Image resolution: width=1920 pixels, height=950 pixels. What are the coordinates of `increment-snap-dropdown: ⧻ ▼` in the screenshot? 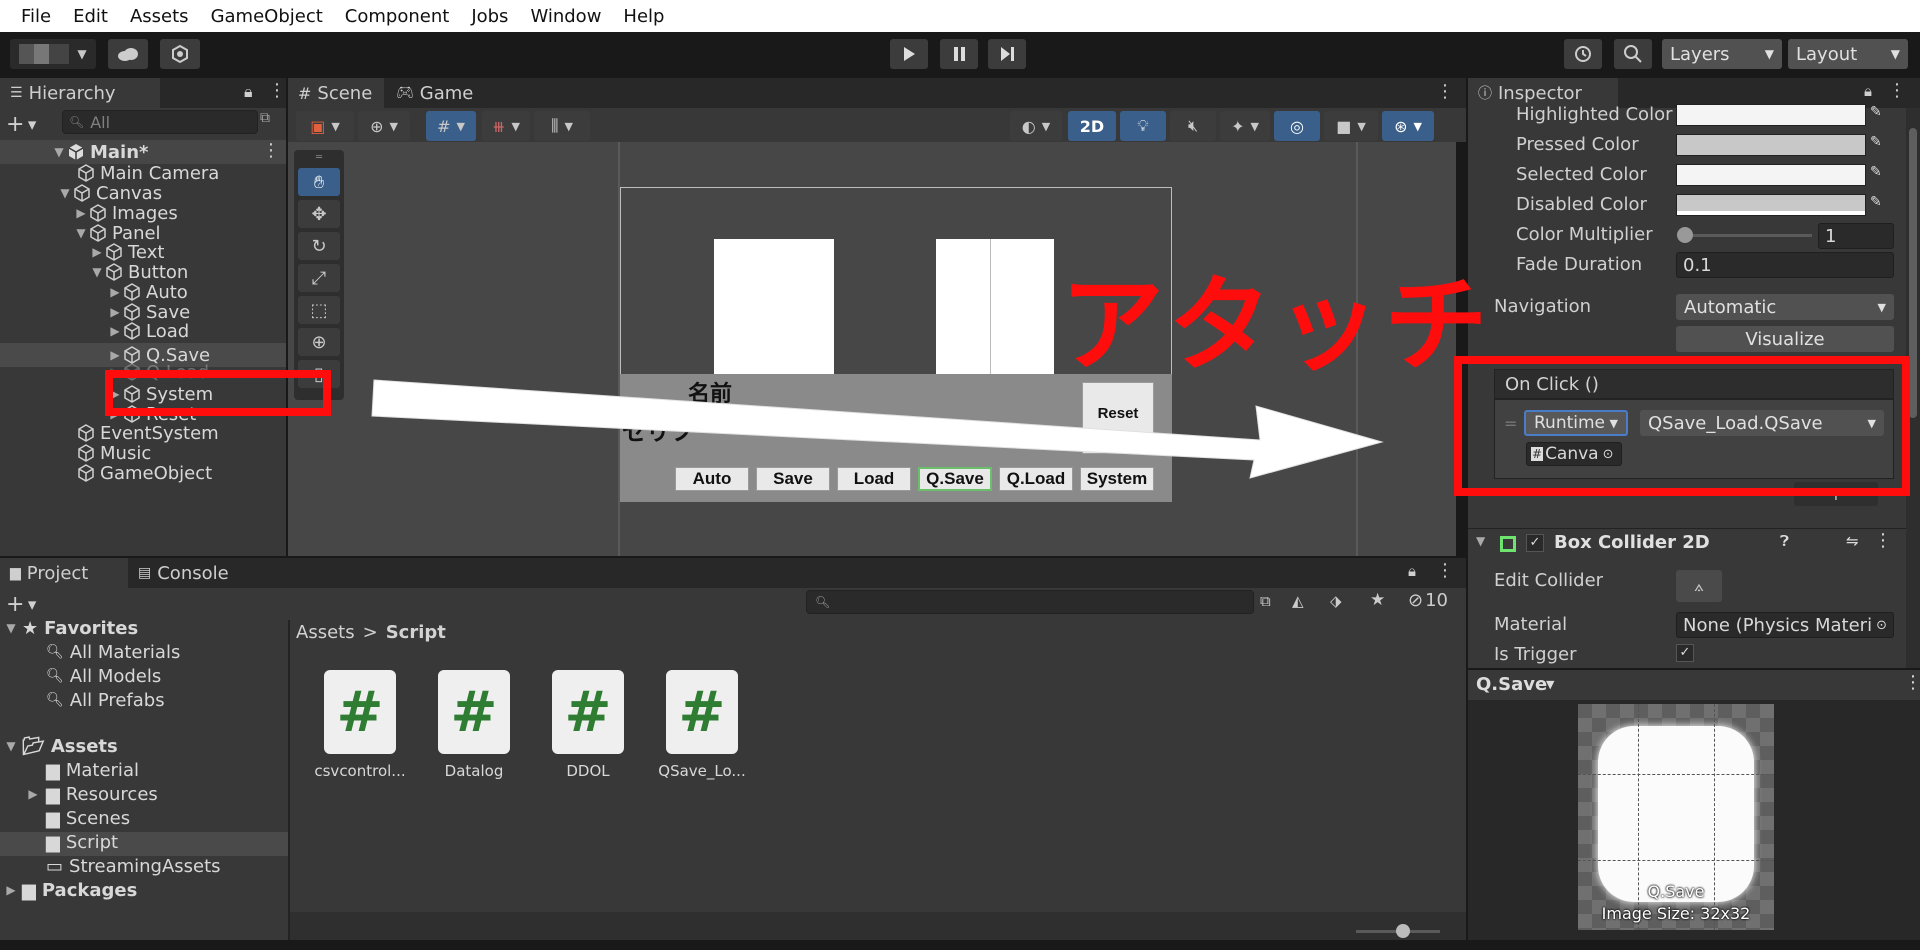 It's located at (506, 126).